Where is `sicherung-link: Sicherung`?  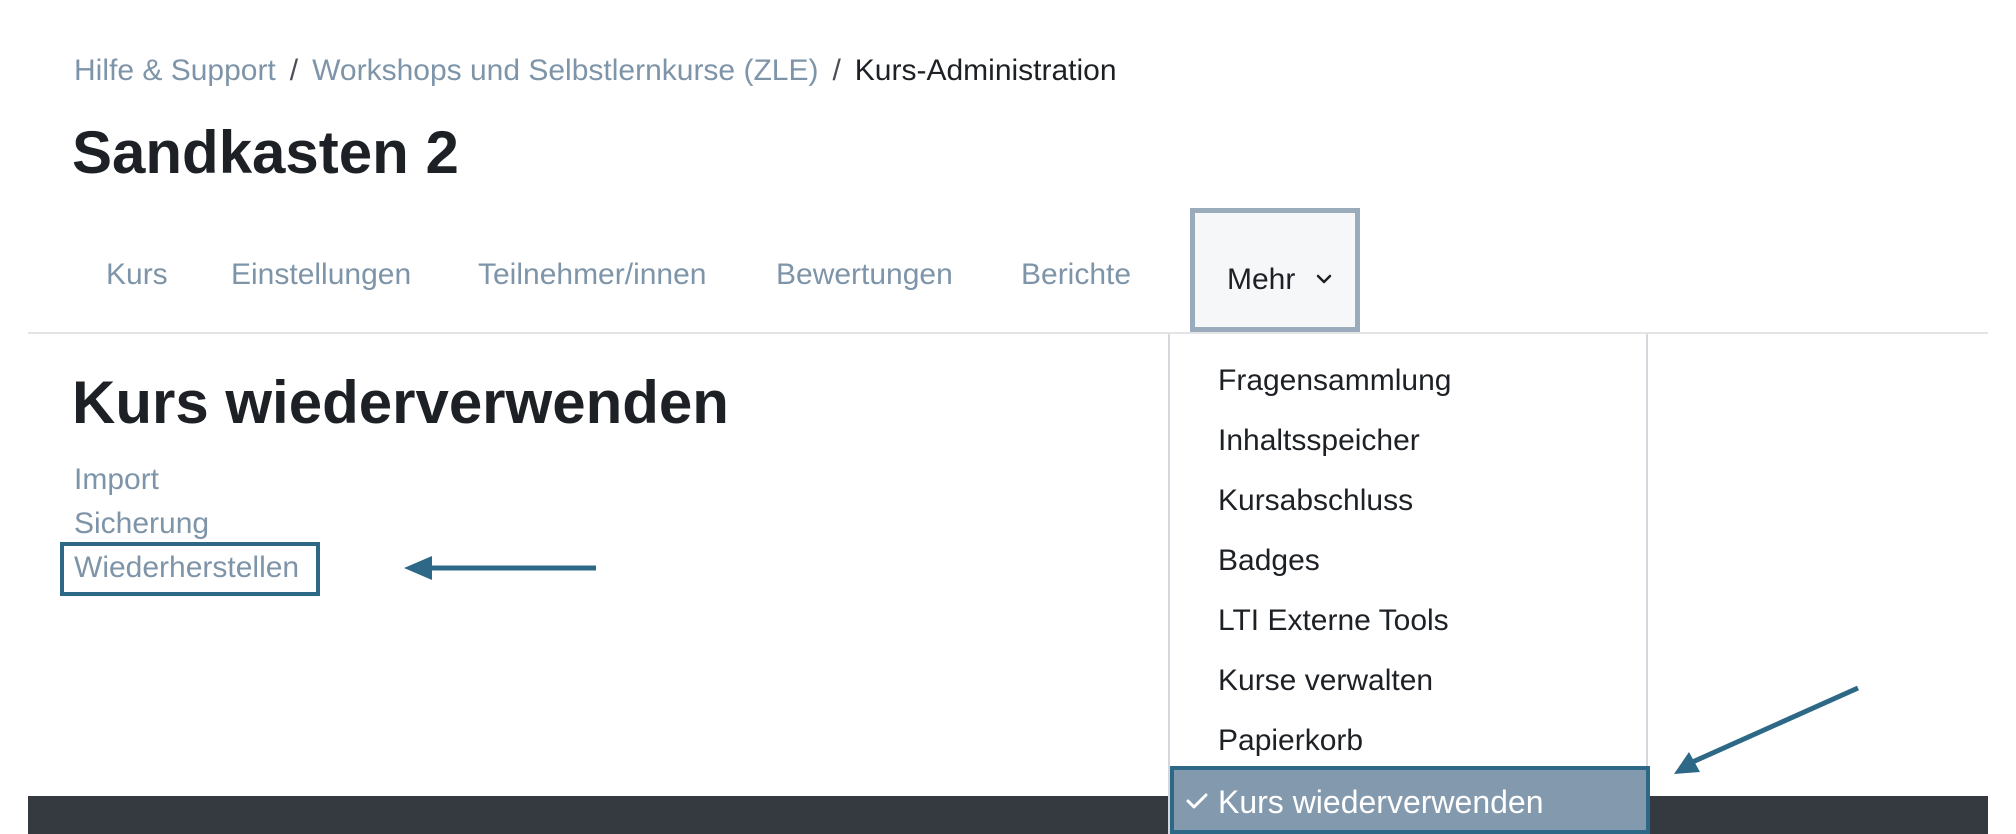 sicherung-link: Sicherung is located at coordinates (186, 524).